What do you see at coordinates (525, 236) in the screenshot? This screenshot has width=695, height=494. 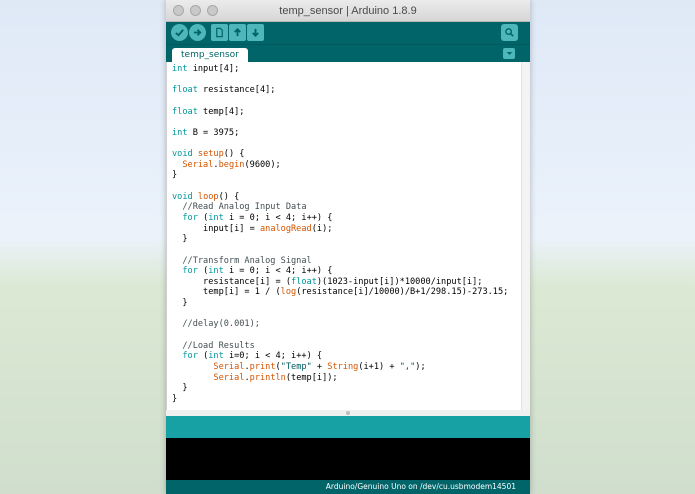 I see `editor-scrollbar` at bounding box center [525, 236].